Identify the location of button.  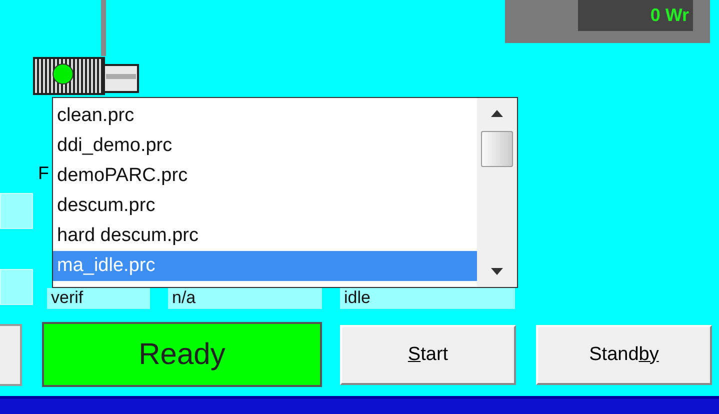
(11, 355).